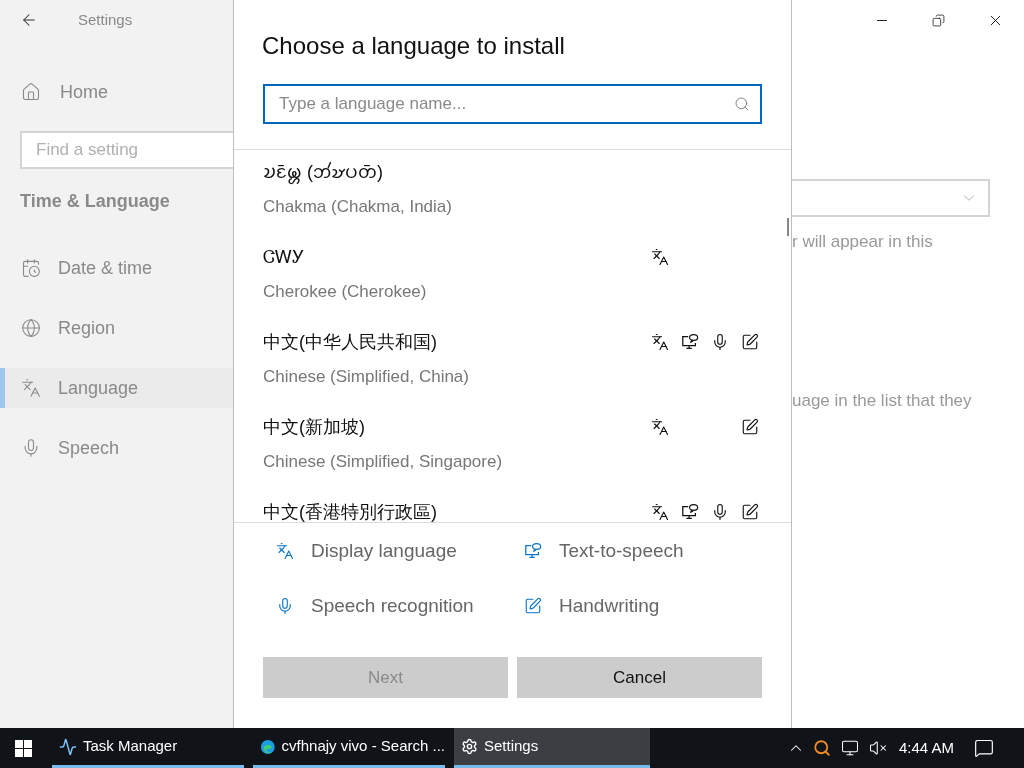 The width and height of the screenshot is (1024, 768). Describe the element at coordinates (863, 242) in the screenshot. I see `description-text: r will appear in this` at that location.